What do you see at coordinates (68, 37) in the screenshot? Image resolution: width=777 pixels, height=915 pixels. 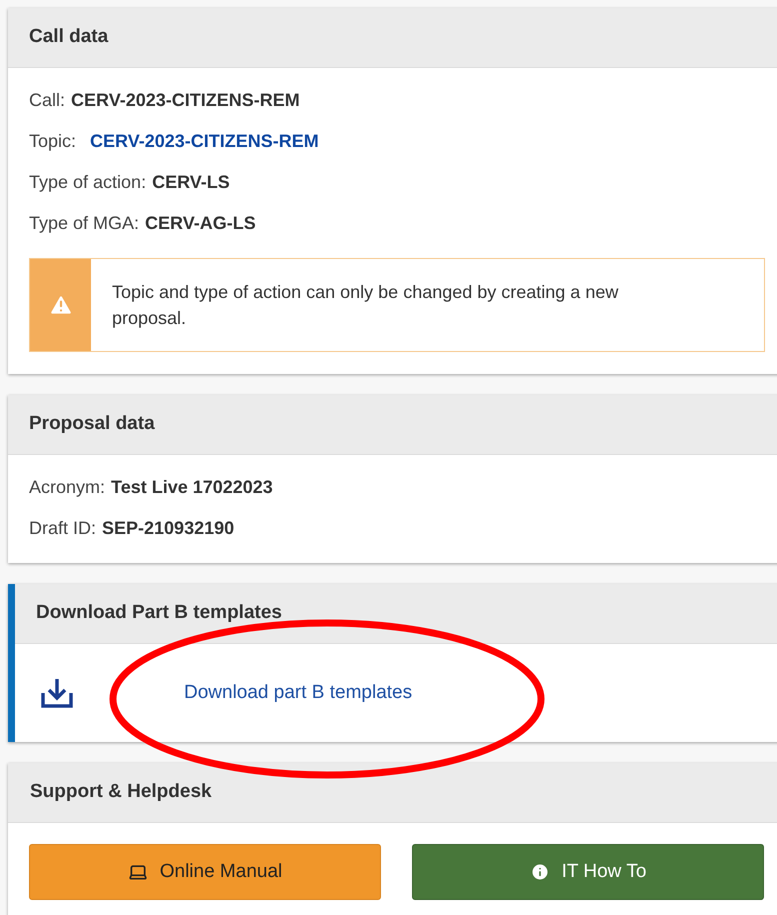 I see `panel-title: Call data` at bounding box center [68, 37].